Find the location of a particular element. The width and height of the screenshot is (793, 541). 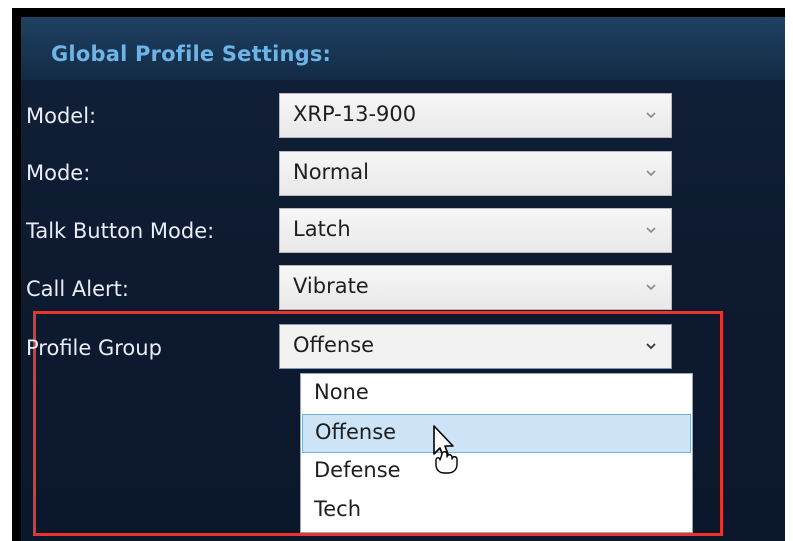

talk-button-mode-select-value: Latch is located at coordinates (322, 229).